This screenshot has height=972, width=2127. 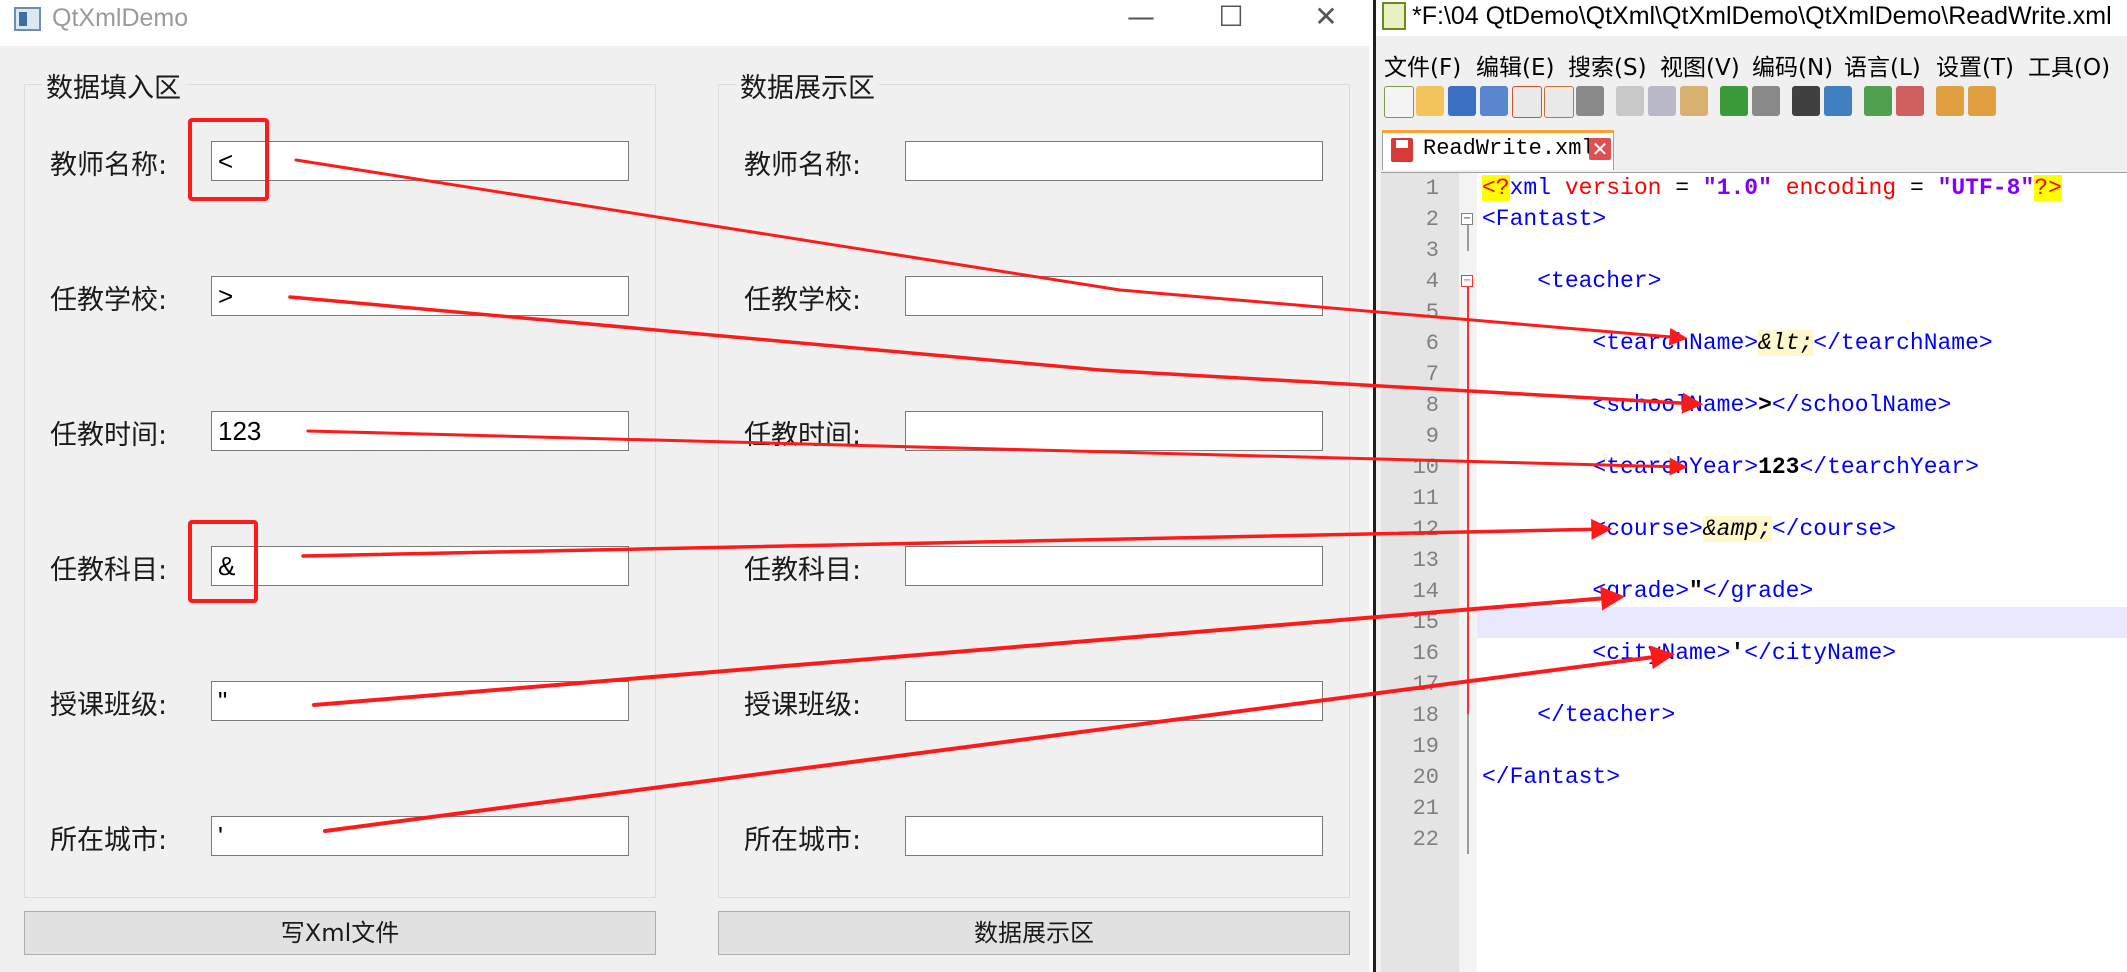 What do you see at coordinates (420, 701) in the screenshot?
I see `grade-input: "` at bounding box center [420, 701].